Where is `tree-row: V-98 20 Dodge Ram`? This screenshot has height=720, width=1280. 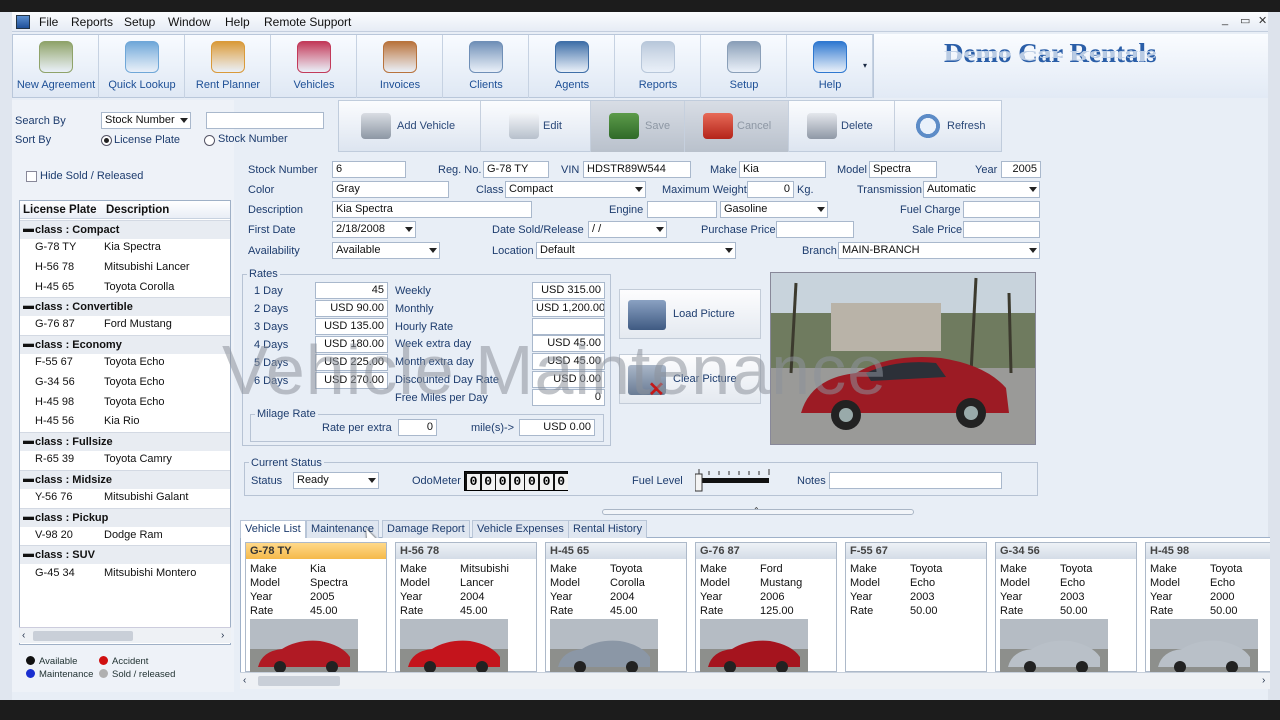 tree-row: V-98 20 Dodge Ram is located at coordinates (125, 535).